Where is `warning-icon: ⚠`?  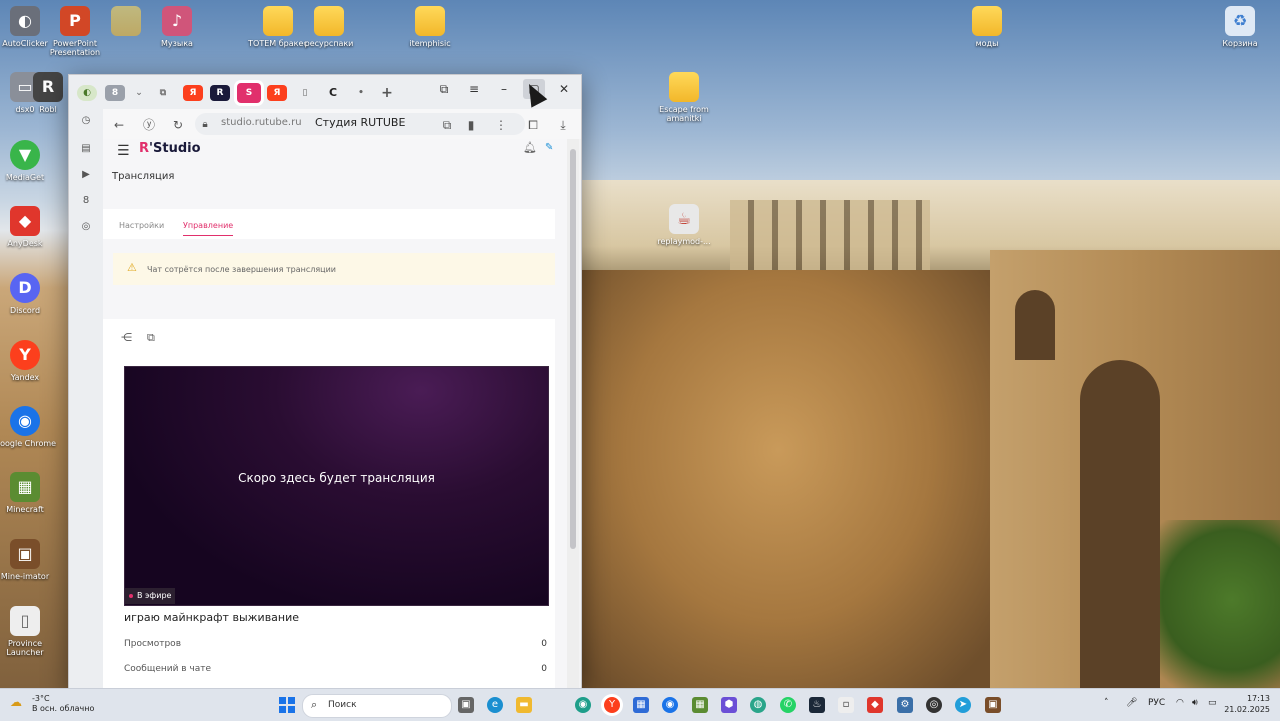
warning-icon: ⚠ is located at coordinates (132, 267).